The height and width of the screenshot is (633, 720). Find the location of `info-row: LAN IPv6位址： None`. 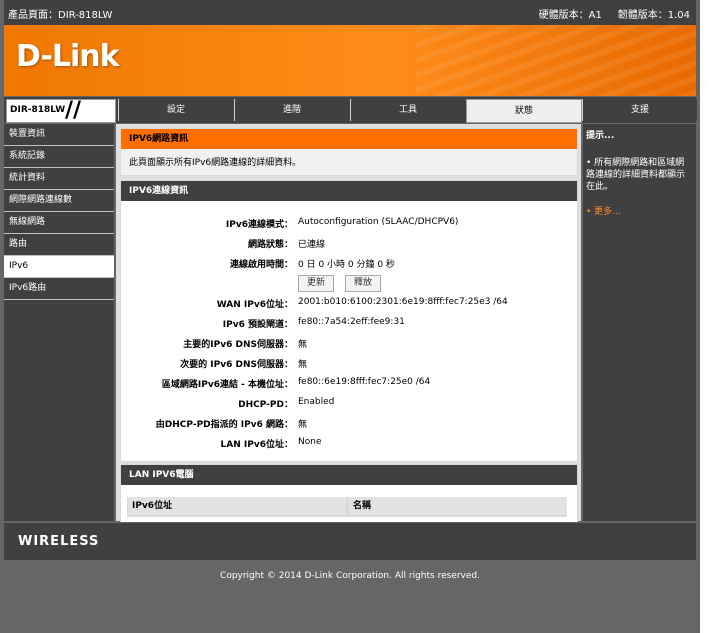

info-row: LAN IPv6位址： None is located at coordinates (349, 443).